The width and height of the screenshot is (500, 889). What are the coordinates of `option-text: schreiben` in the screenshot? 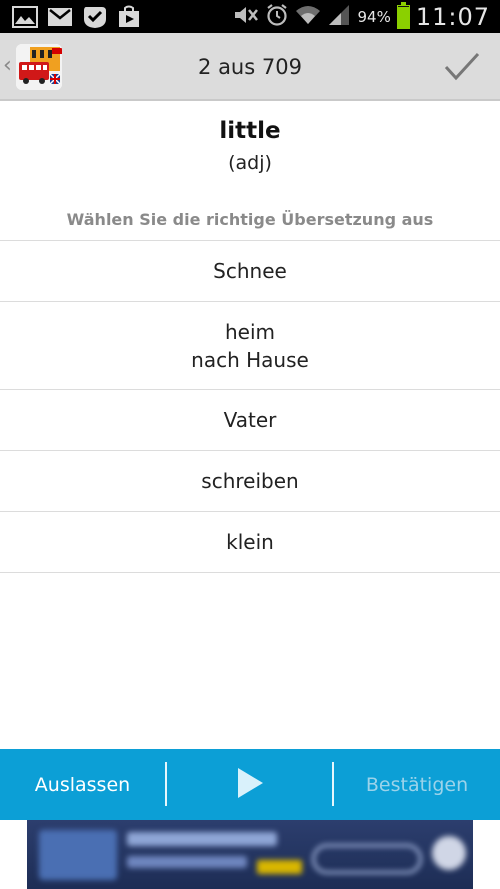 It's located at (250, 481).